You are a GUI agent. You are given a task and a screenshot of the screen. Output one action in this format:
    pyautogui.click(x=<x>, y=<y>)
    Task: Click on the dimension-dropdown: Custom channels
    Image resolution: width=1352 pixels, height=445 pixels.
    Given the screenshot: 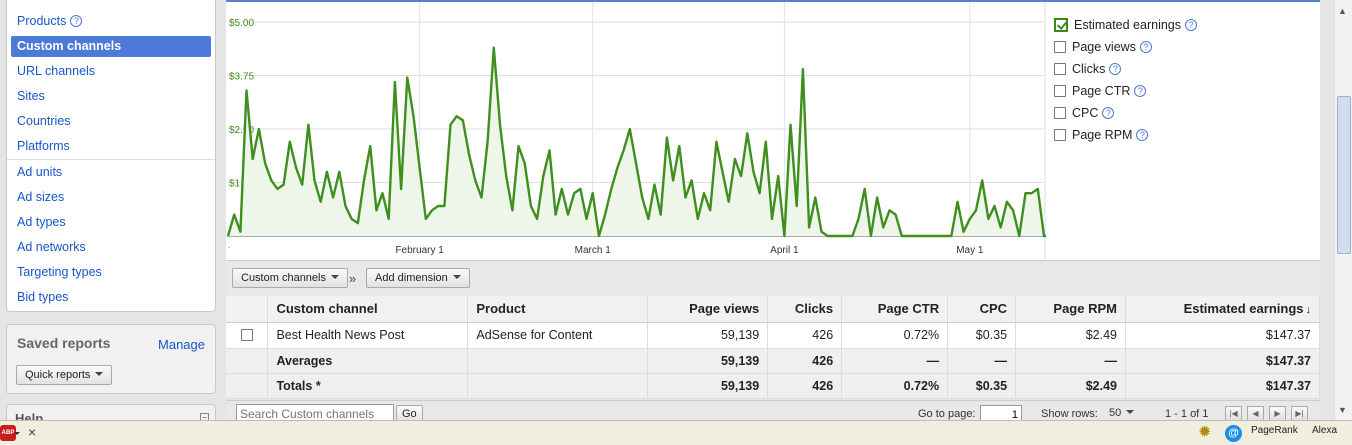 What is the action you would take?
    pyautogui.click(x=290, y=278)
    